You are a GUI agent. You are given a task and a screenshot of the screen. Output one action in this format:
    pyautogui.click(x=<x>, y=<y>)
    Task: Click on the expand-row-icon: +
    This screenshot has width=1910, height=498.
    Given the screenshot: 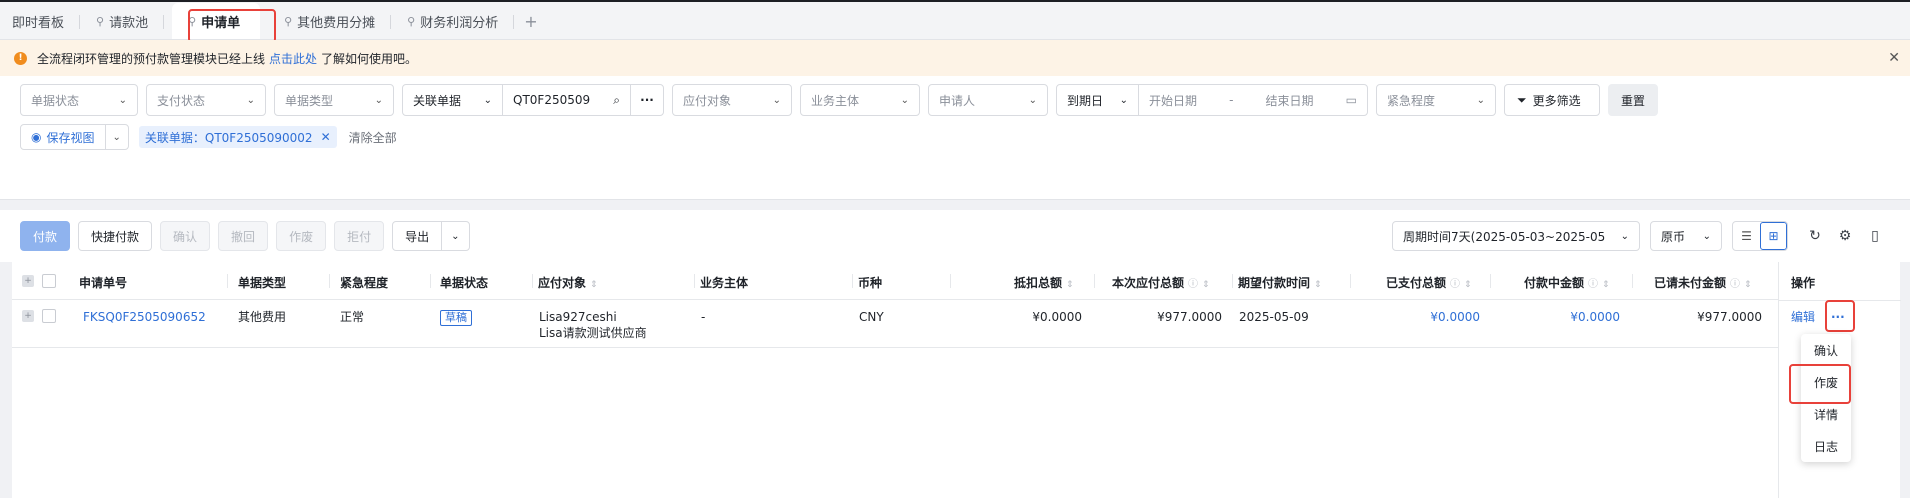 What is the action you would take?
    pyautogui.click(x=28, y=316)
    